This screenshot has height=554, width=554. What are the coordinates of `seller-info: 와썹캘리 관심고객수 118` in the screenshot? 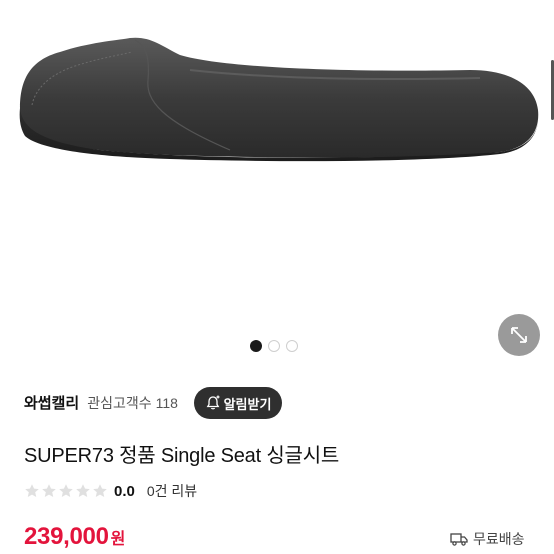 It's located at (101, 402).